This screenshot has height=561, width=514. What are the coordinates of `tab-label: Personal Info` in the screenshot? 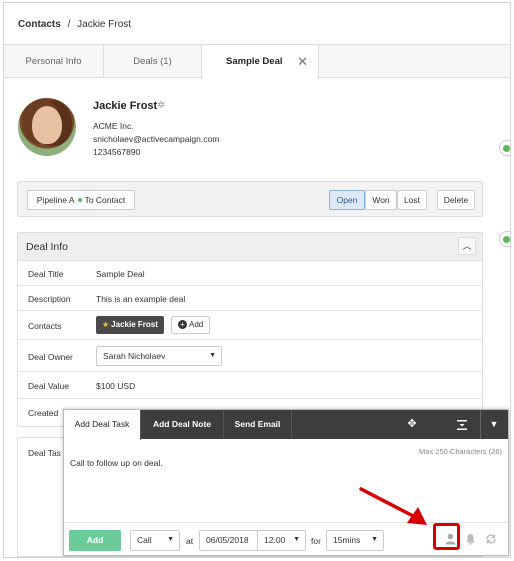 It's located at (53, 61).